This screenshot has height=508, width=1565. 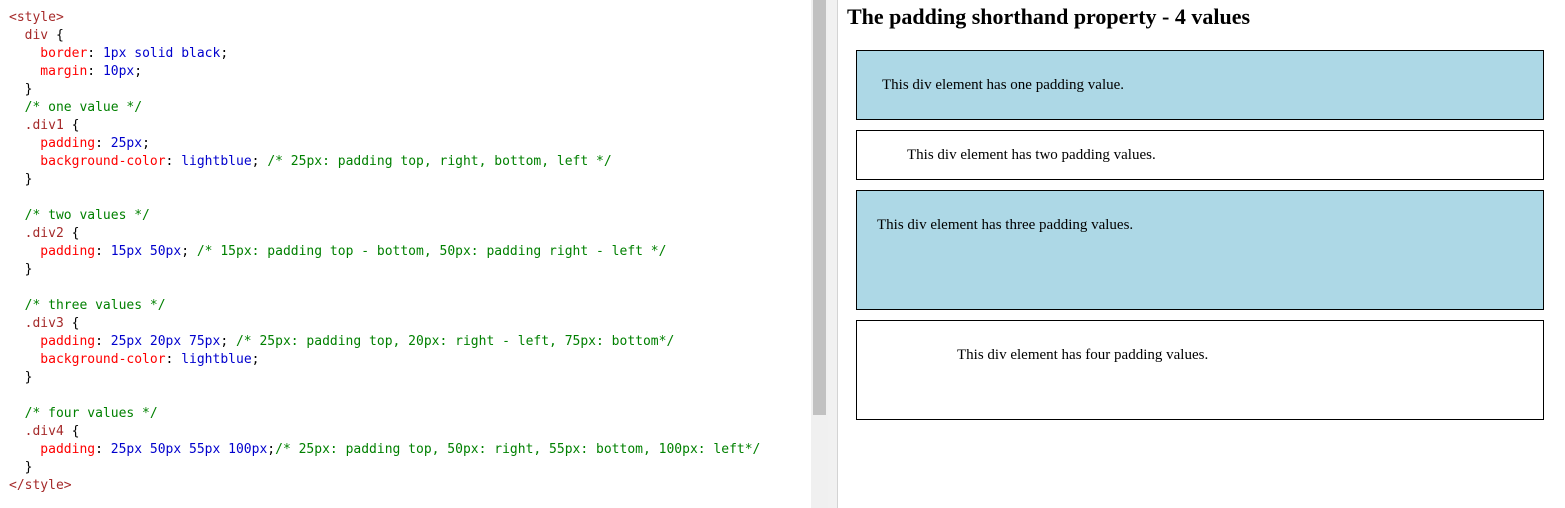 What do you see at coordinates (79, 215) in the screenshot?
I see `code-token: /* two values */` at bounding box center [79, 215].